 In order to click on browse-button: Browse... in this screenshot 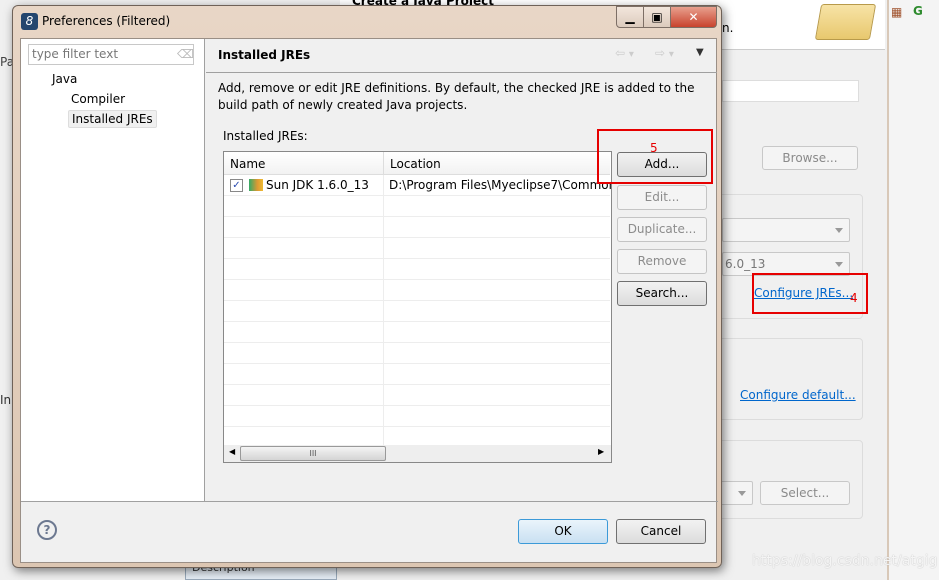, I will do `click(810, 158)`.